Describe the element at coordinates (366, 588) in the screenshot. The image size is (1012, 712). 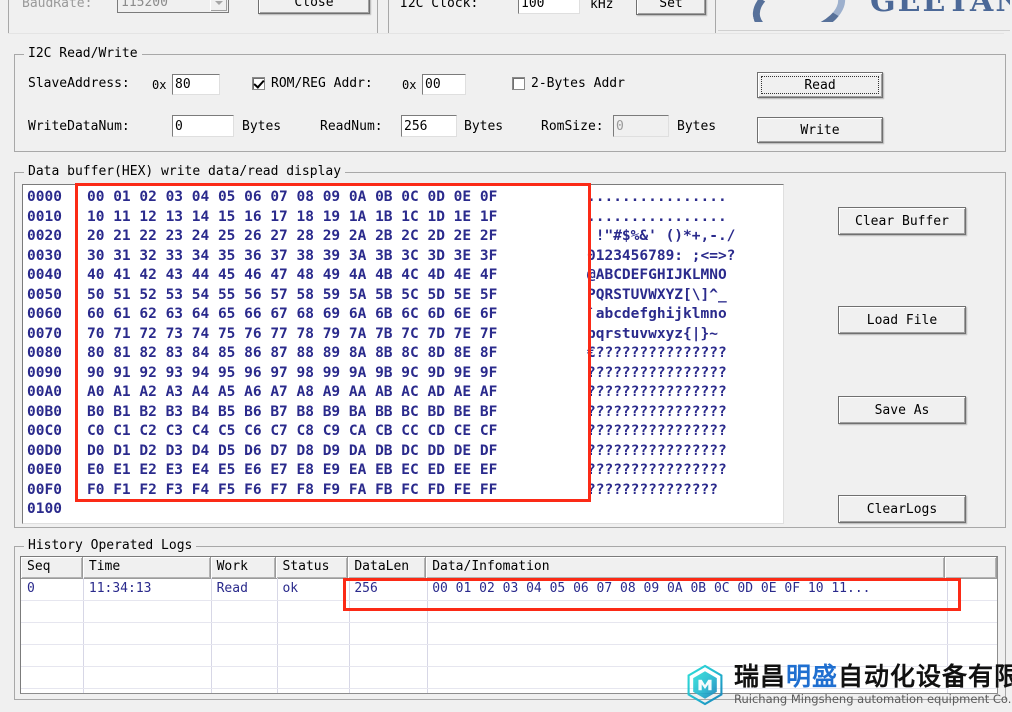
I see `table-cell: 256` at that location.